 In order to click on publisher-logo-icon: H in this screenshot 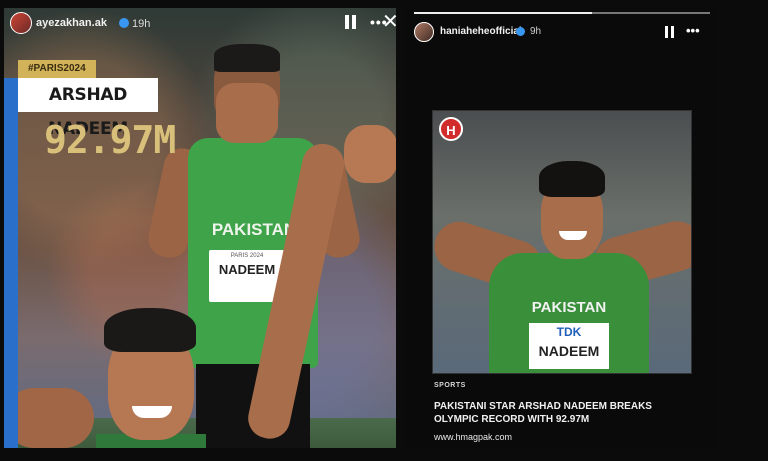, I will do `click(451, 129)`.